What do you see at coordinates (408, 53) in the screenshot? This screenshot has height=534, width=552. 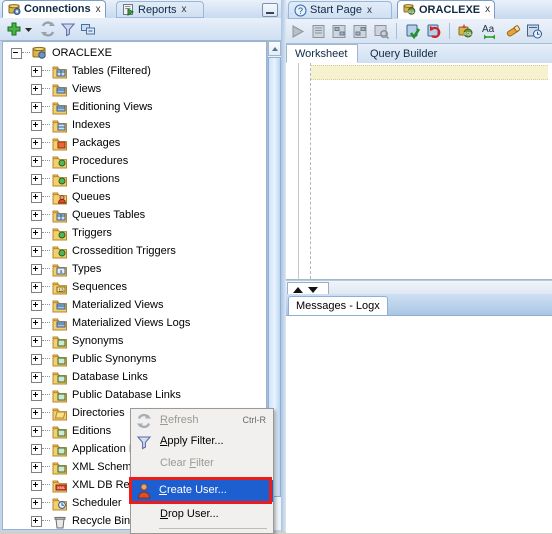 I see `tab-query-builder: Query Builder` at bounding box center [408, 53].